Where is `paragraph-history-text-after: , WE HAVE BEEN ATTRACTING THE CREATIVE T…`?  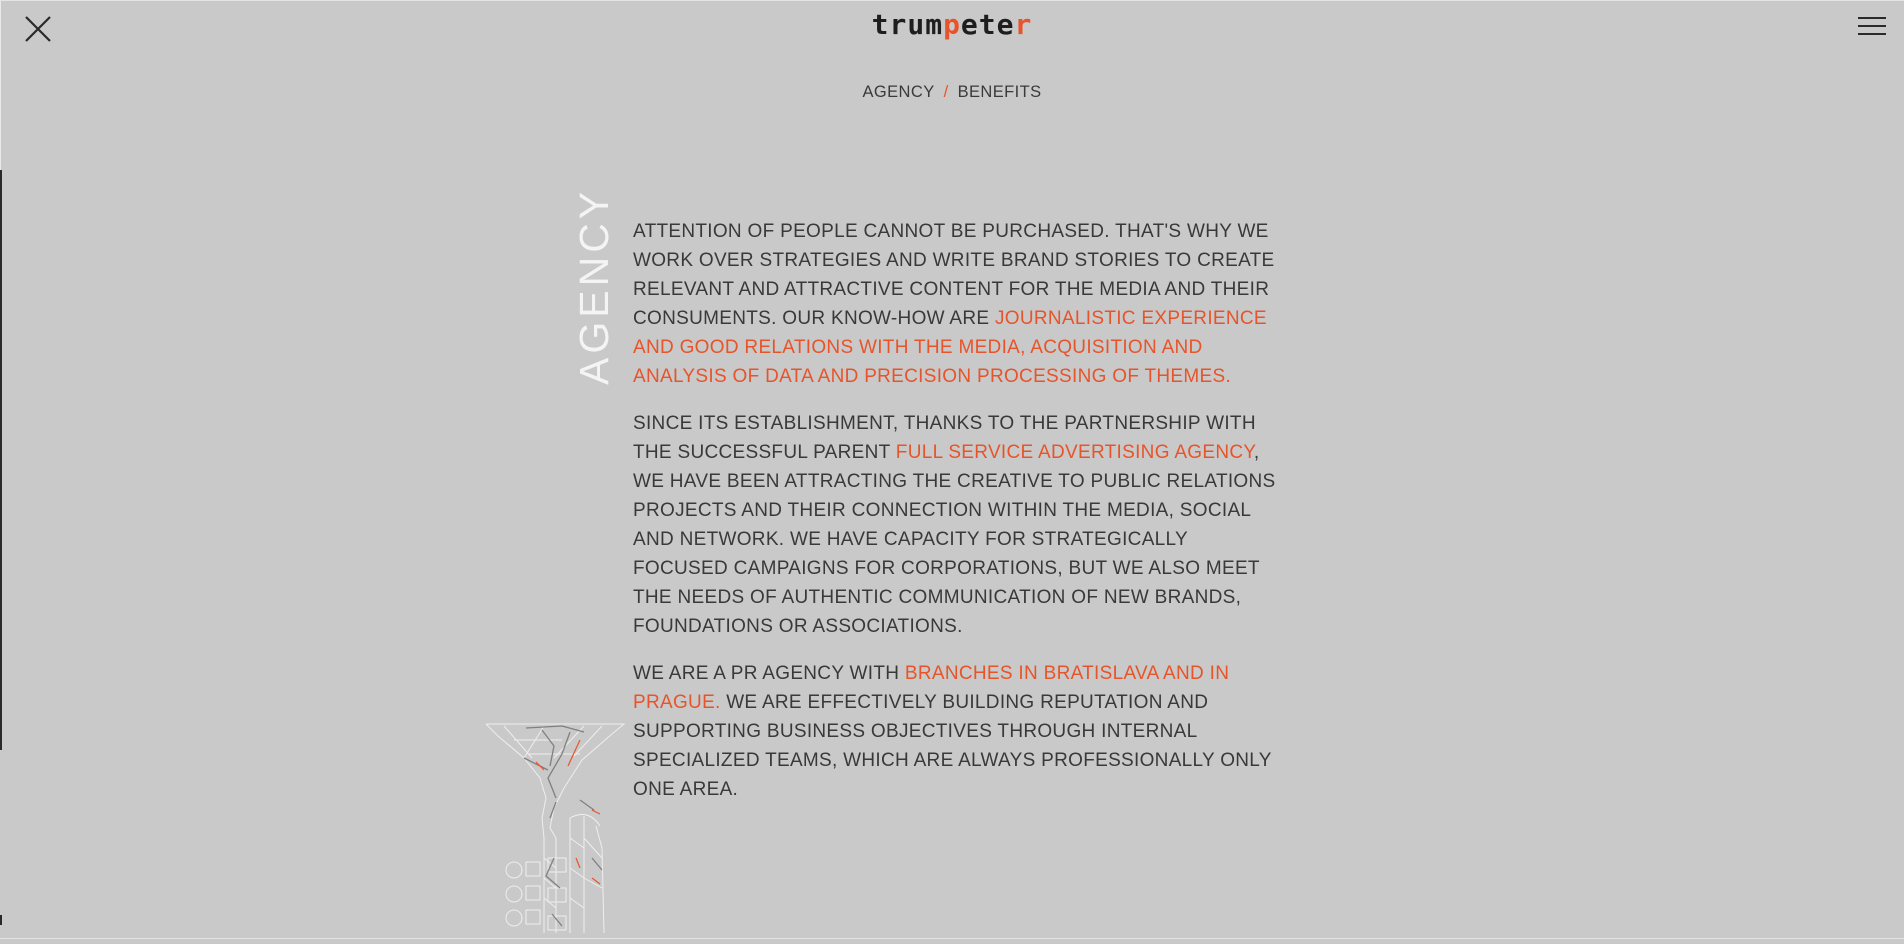 paragraph-history-text-after: , WE HAVE BEEN ATTRACTING THE CREATIVE T… is located at coordinates (954, 539).